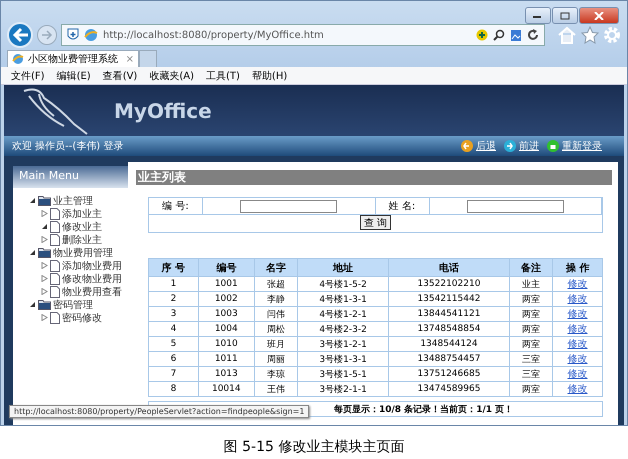 The width and height of the screenshot is (628, 459). What do you see at coordinates (531, 284) in the screenshot?
I see `table-cell: 业主` at bounding box center [531, 284].